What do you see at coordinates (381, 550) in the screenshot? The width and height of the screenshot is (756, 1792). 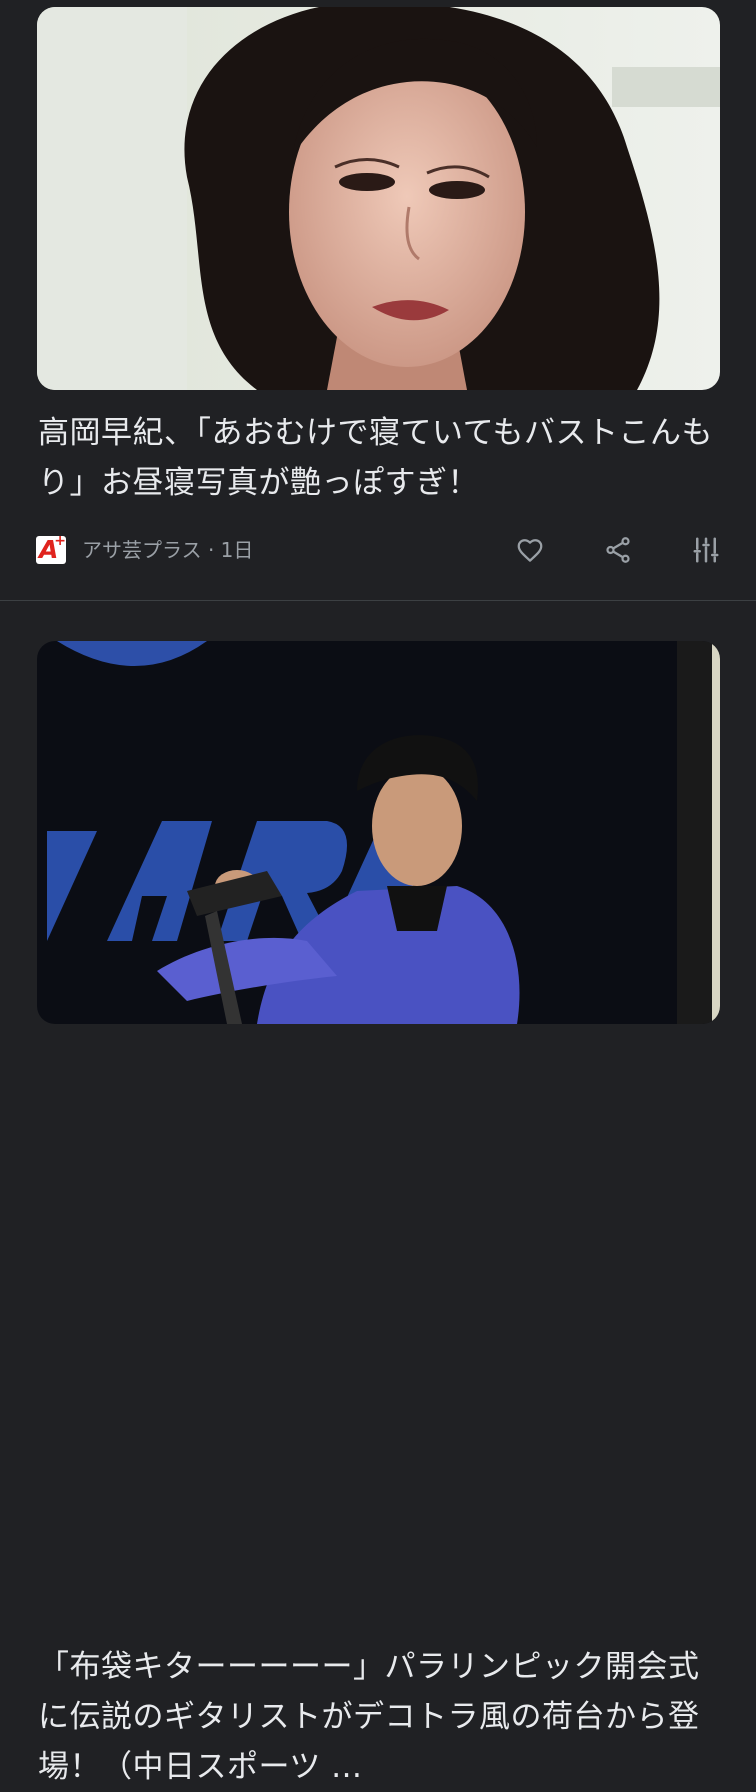 I see `article-meta-row: A + アサ芸プラス · 1日` at bounding box center [381, 550].